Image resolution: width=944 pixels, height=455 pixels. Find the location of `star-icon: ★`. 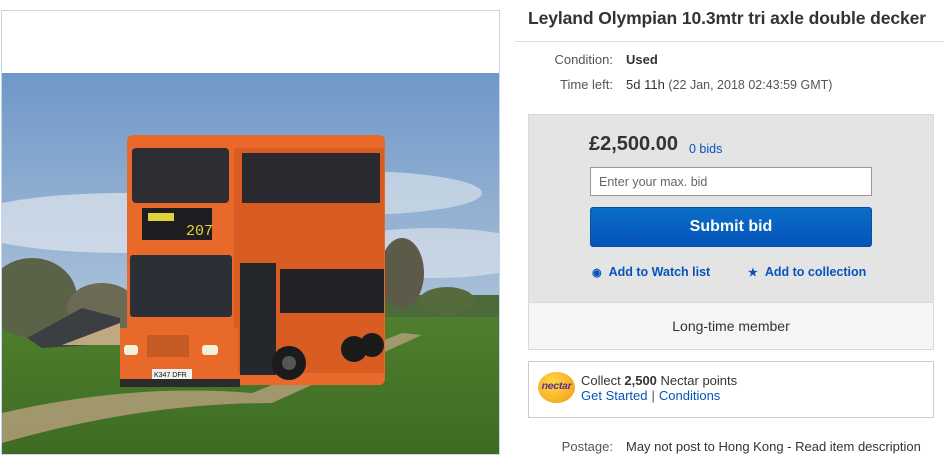

star-icon: ★ is located at coordinates (753, 273).